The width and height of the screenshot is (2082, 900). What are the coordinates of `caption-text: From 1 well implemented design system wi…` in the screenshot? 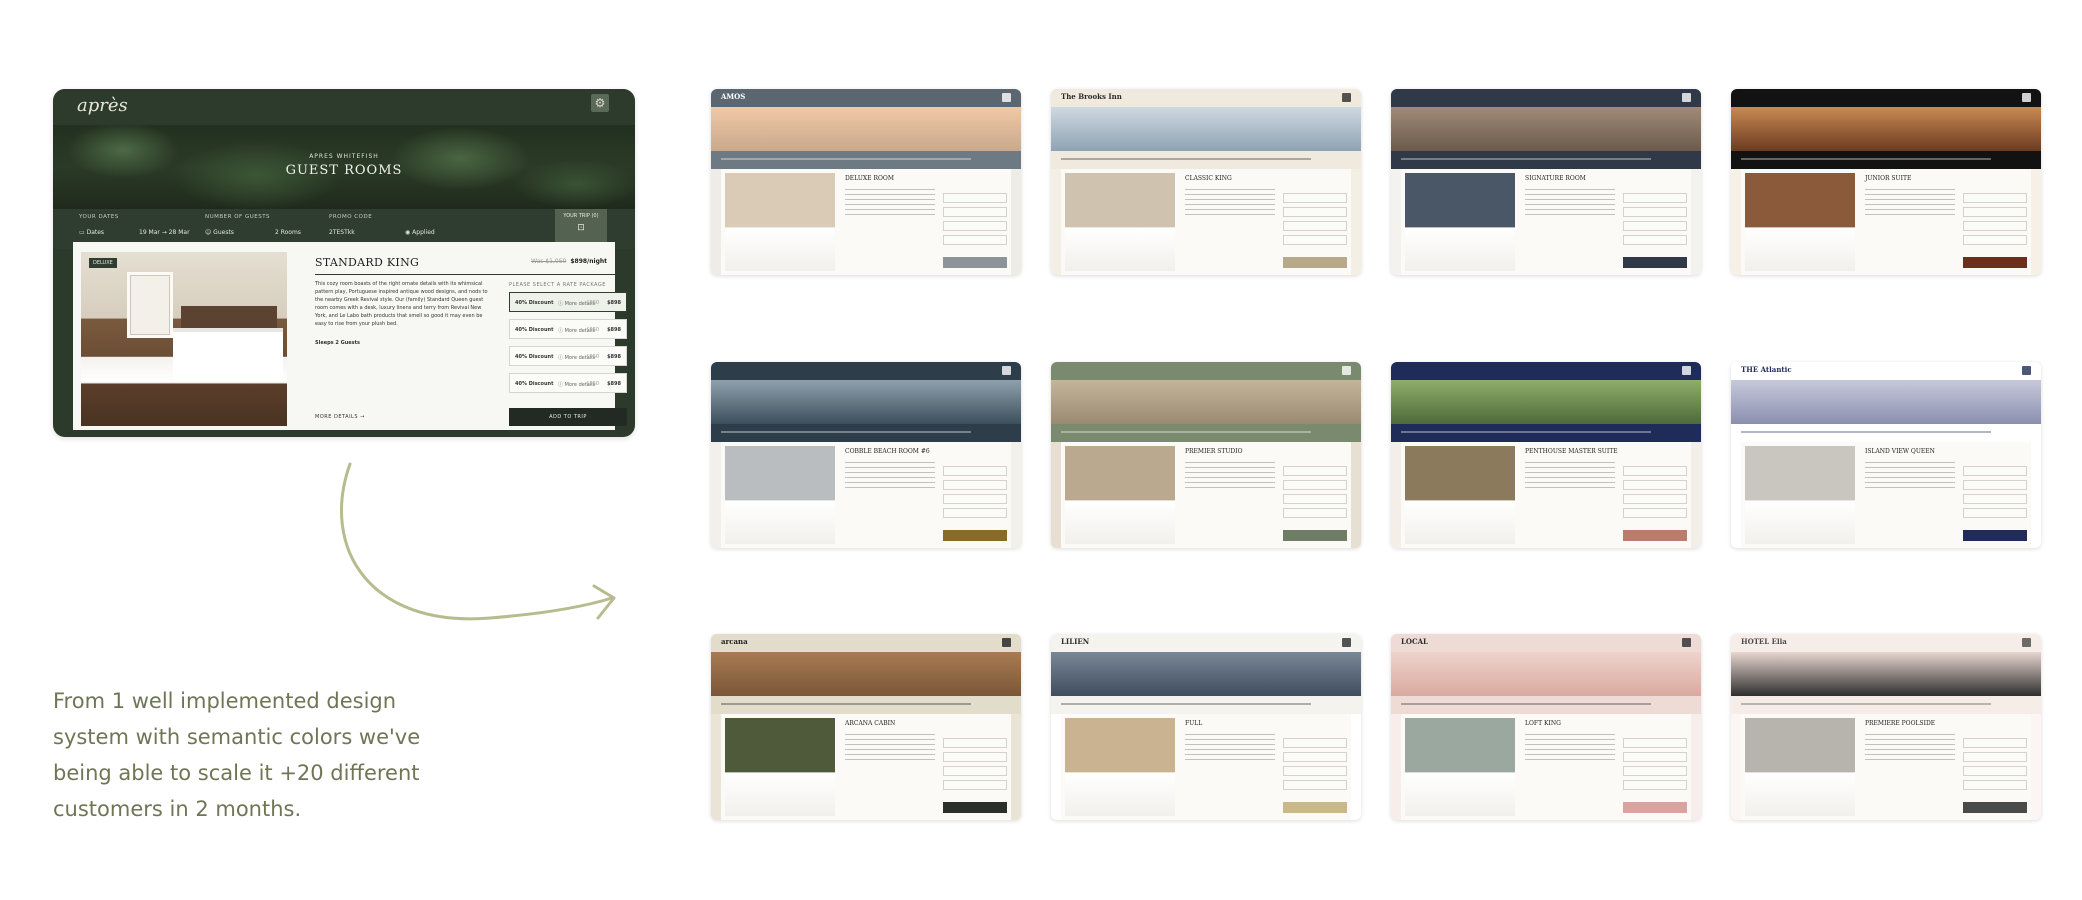 It's located at (237, 755).